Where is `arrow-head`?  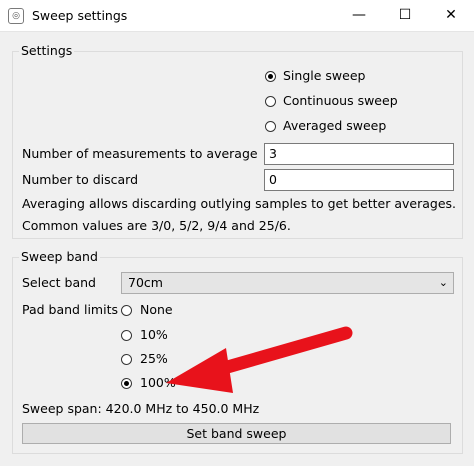 arrow-head is located at coordinates (199, 370).